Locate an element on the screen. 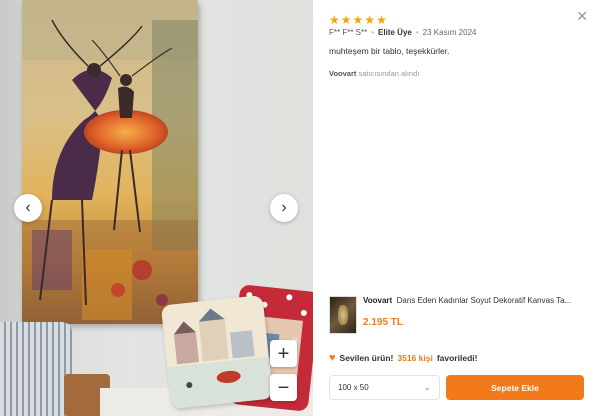 The height and width of the screenshot is (416, 600). chevron-right-icon: › is located at coordinates (284, 207).